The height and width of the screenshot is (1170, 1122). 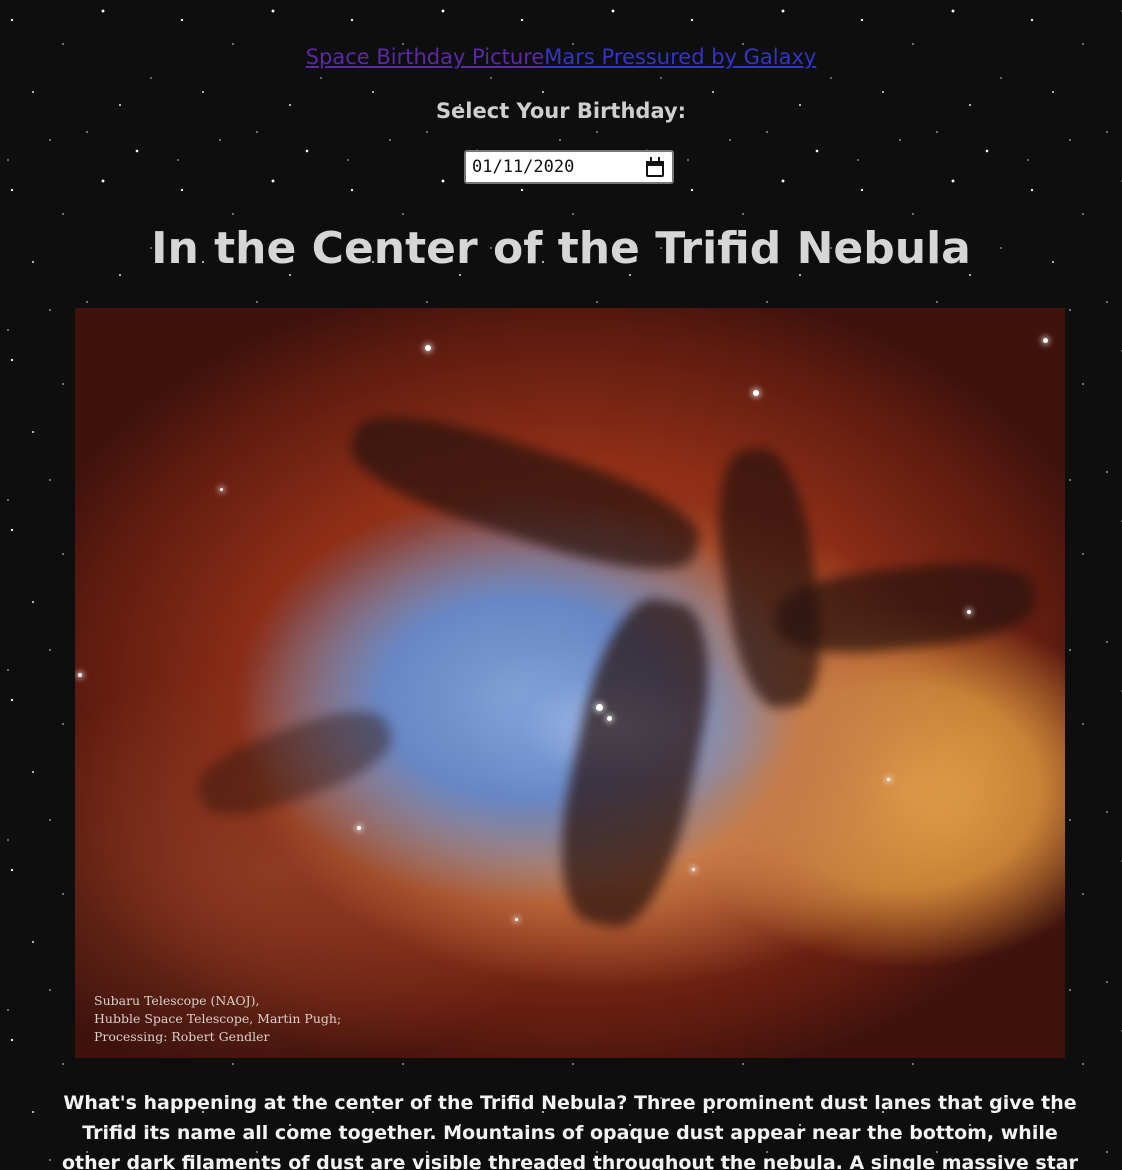 What do you see at coordinates (680, 57) in the screenshot?
I see `nav-link-mars-pressured-by-galaxy: Mars Pressured by Galaxy` at bounding box center [680, 57].